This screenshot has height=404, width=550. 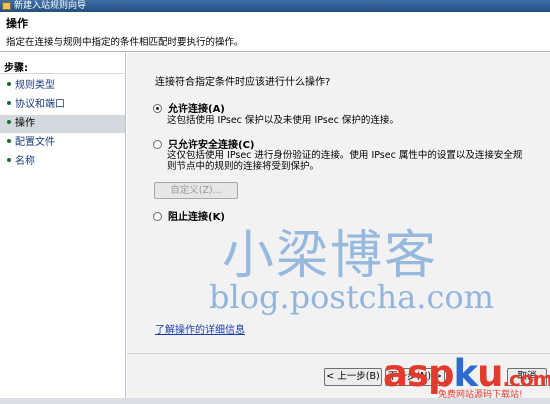 I want to click on site-logo: aspku.com, so click(x=466, y=373).